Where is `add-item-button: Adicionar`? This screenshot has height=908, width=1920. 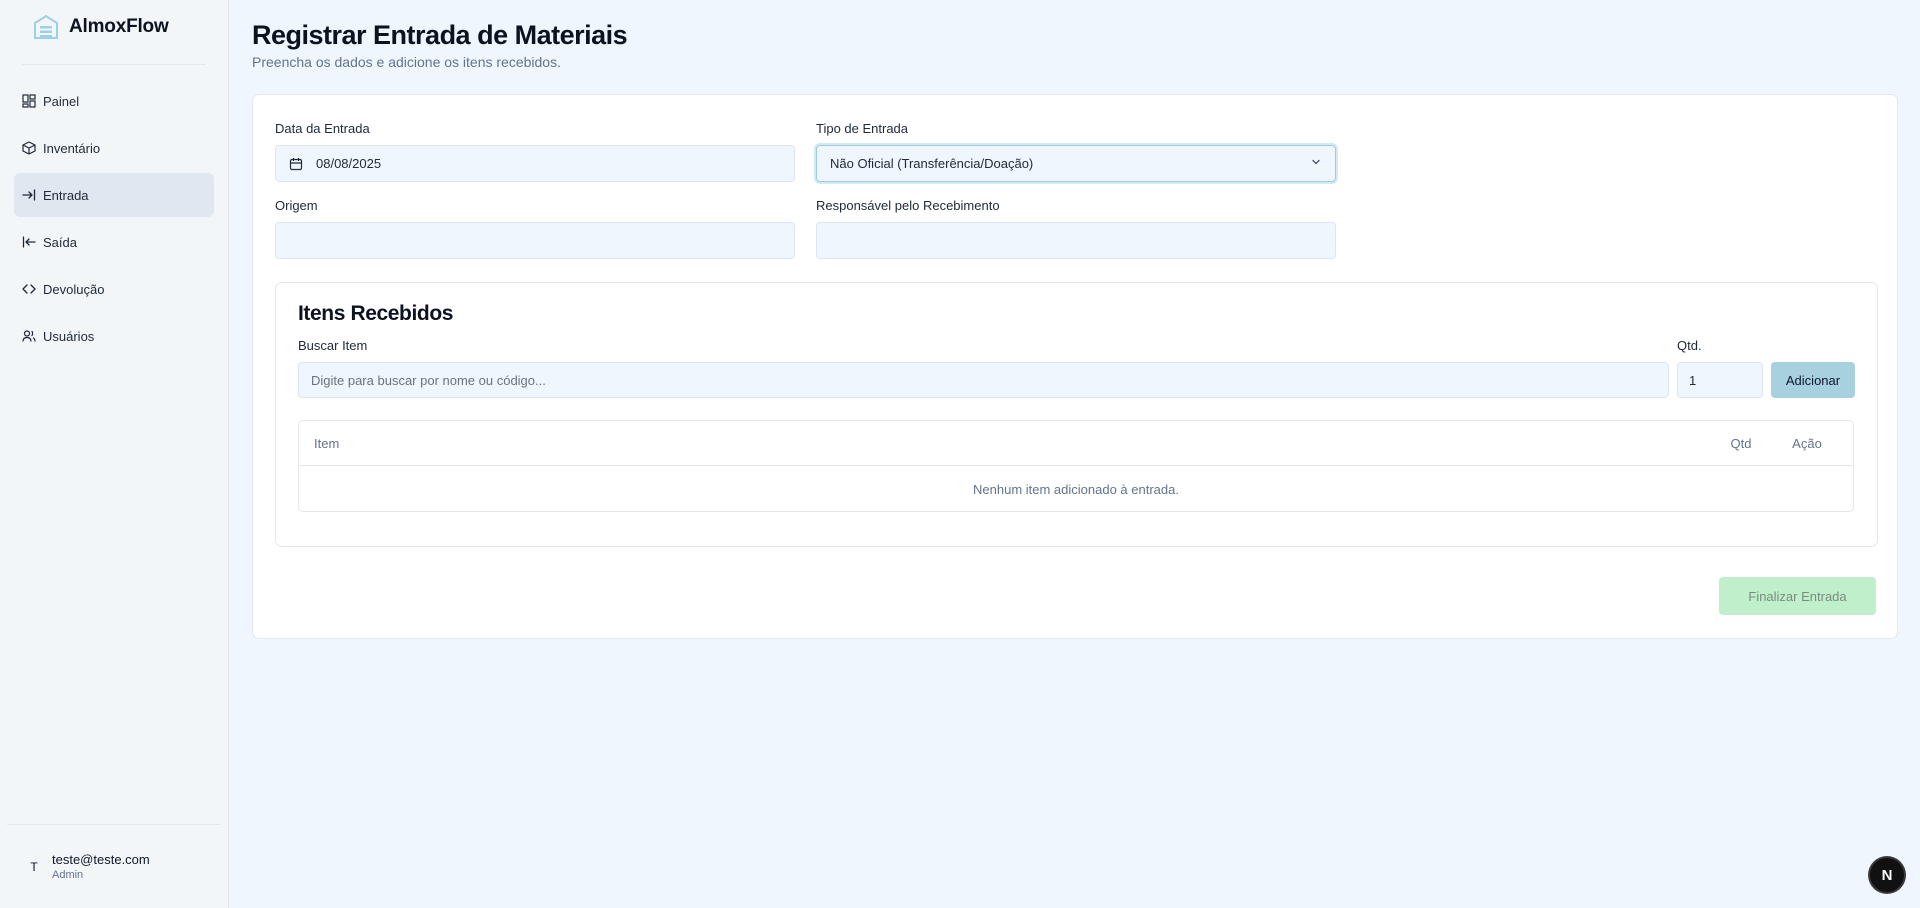
add-item-button: Adicionar is located at coordinates (1813, 380).